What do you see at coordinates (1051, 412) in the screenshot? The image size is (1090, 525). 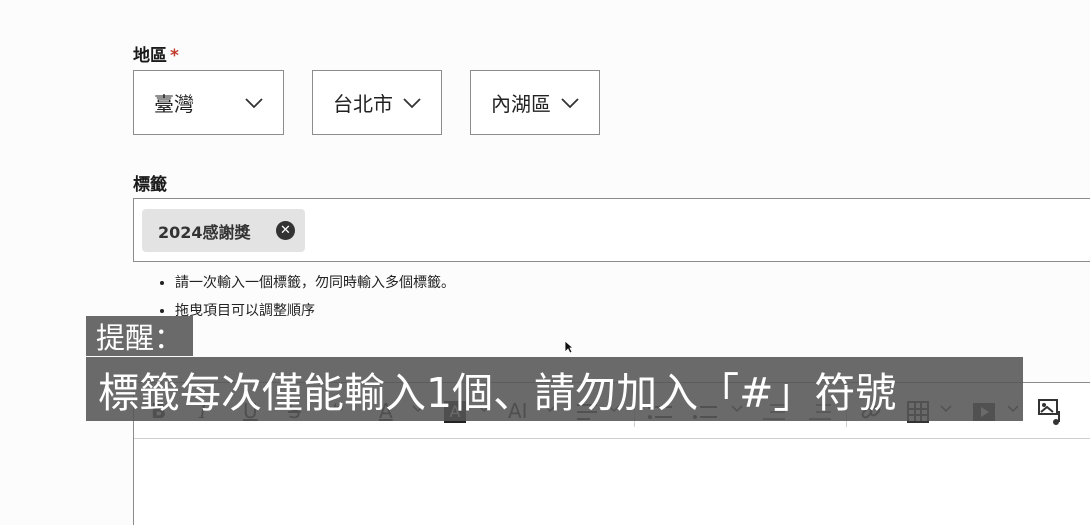 I see `image-audio-icon` at bounding box center [1051, 412].